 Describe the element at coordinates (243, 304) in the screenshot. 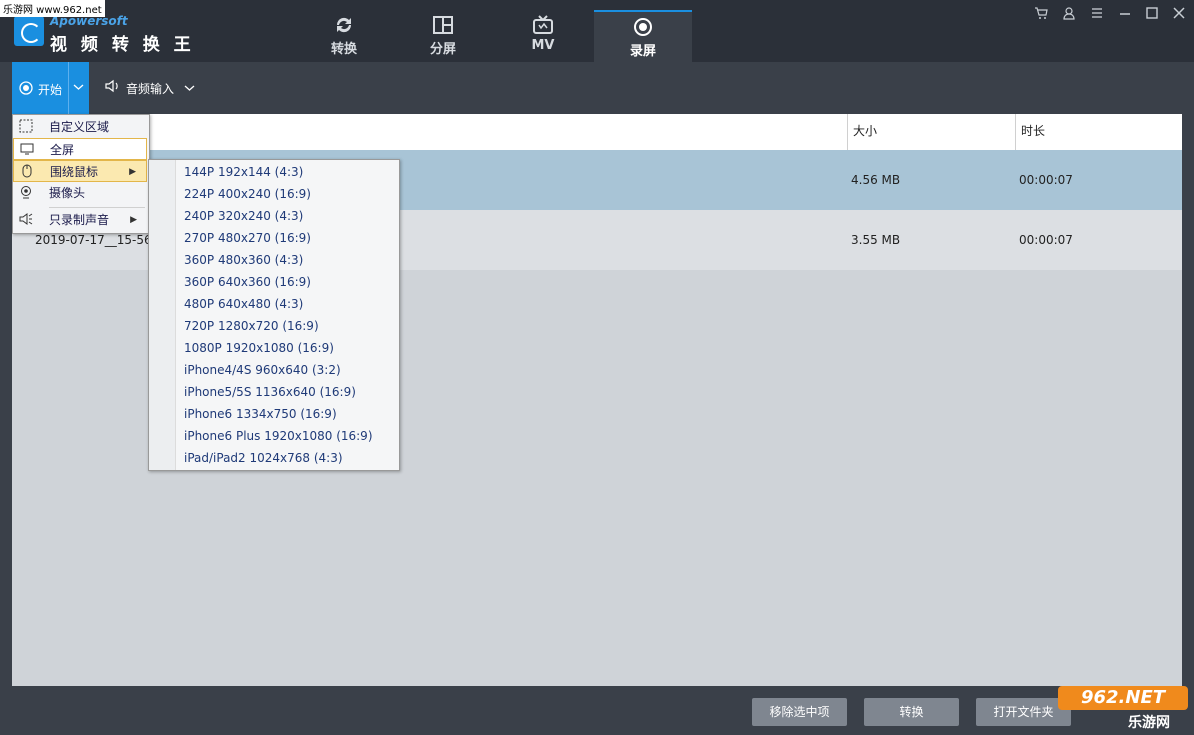

I see `resolution-option: 480P 640x480 (4:3)` at that location.